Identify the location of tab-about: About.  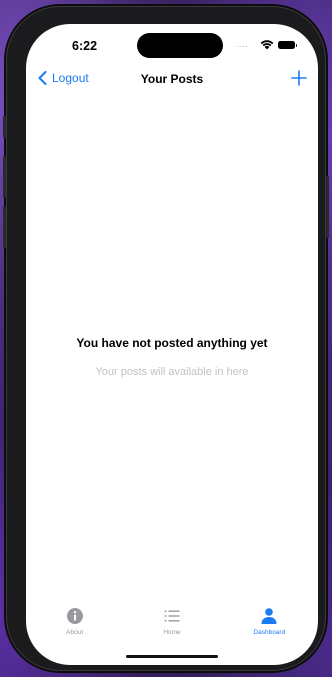
(74, 627).